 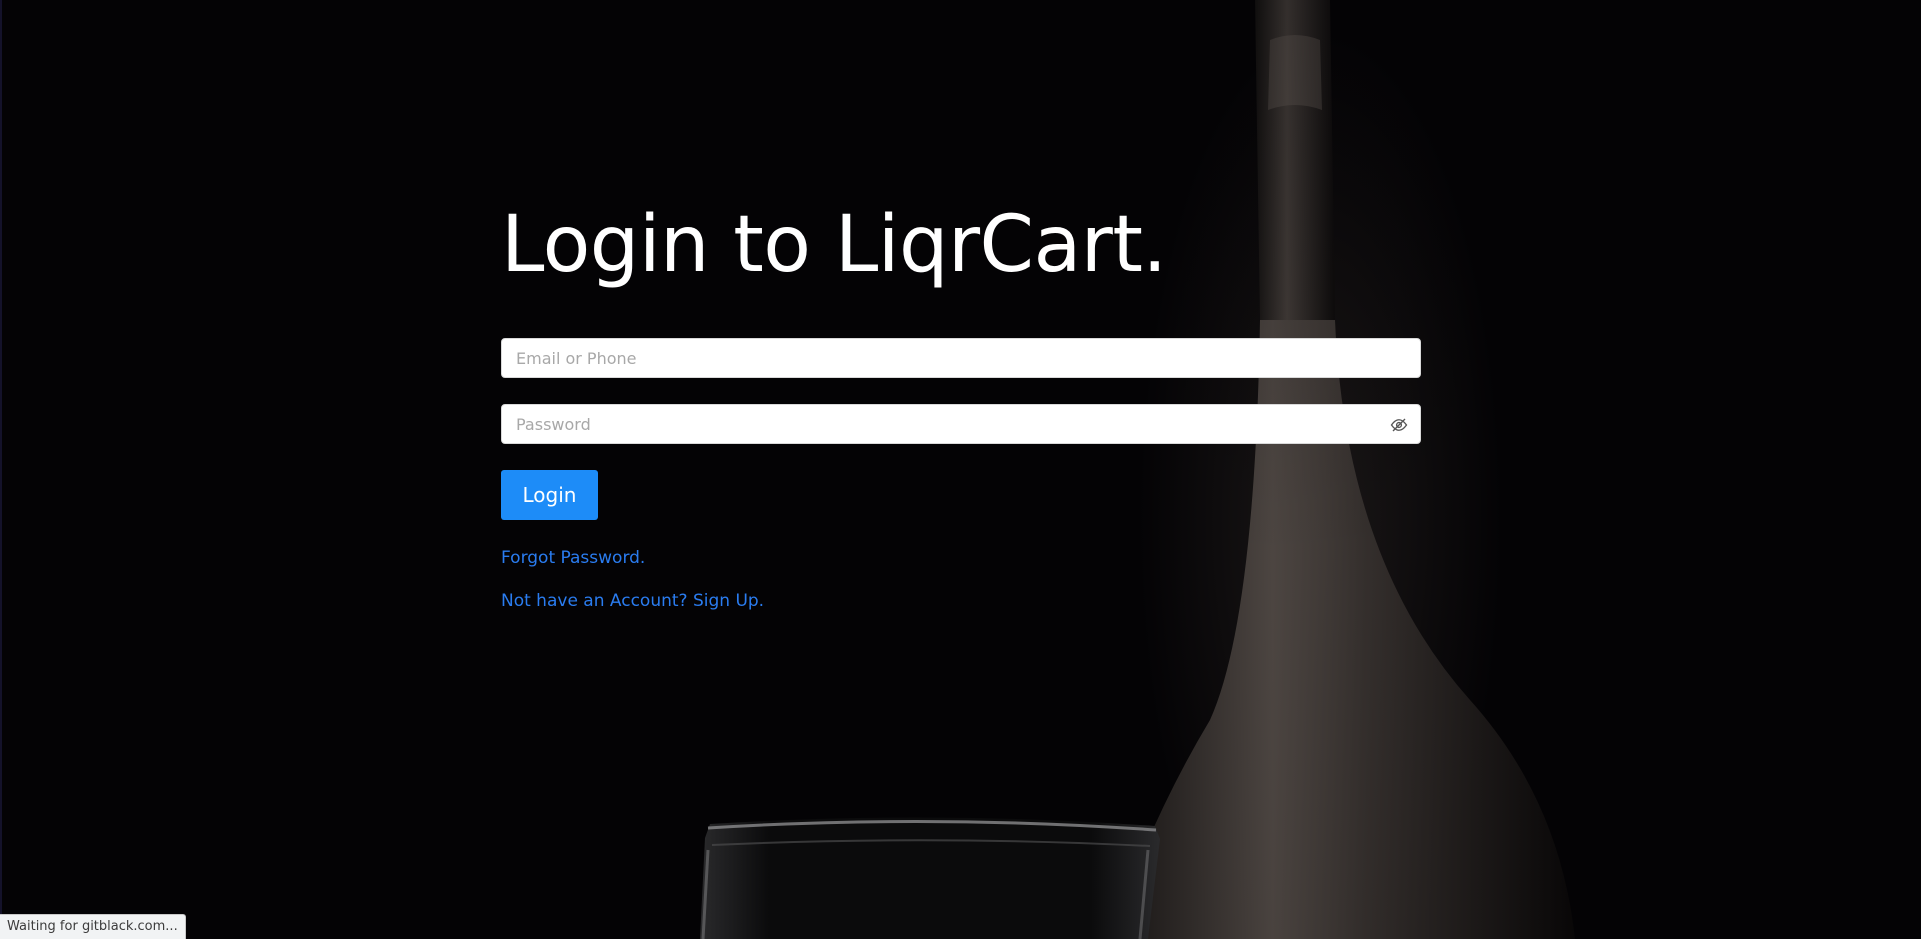 I want to click on email-input, so click(x=961, y=358).